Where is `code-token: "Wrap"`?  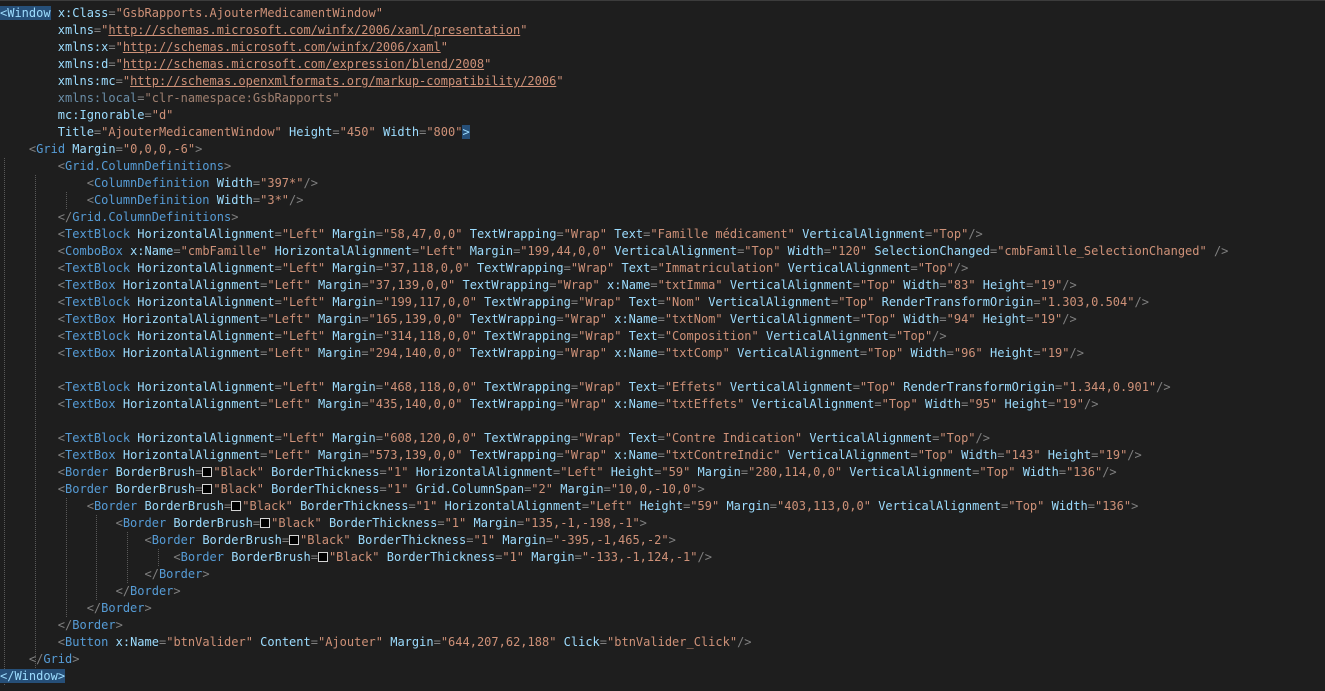 code-token: "Wrap" is located at coordinates (585, 455).